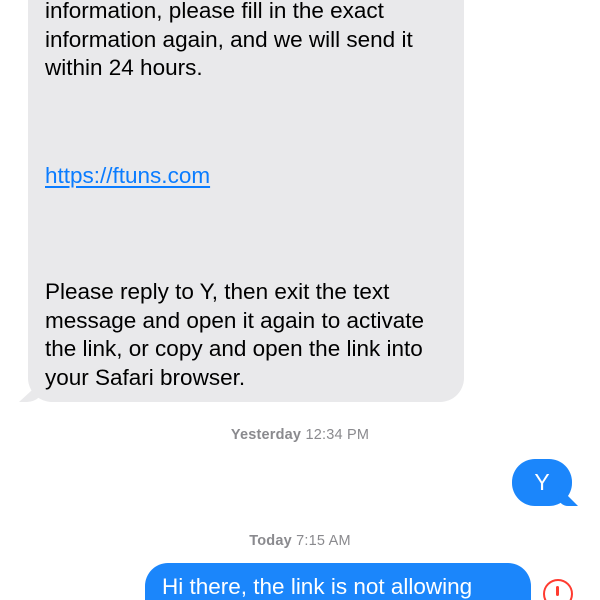 Image resolution: width=600 pixels, height=600 pixels. I want to click on outgoing-message-text: Hi there, the link is not allowing, so click(317, 586).